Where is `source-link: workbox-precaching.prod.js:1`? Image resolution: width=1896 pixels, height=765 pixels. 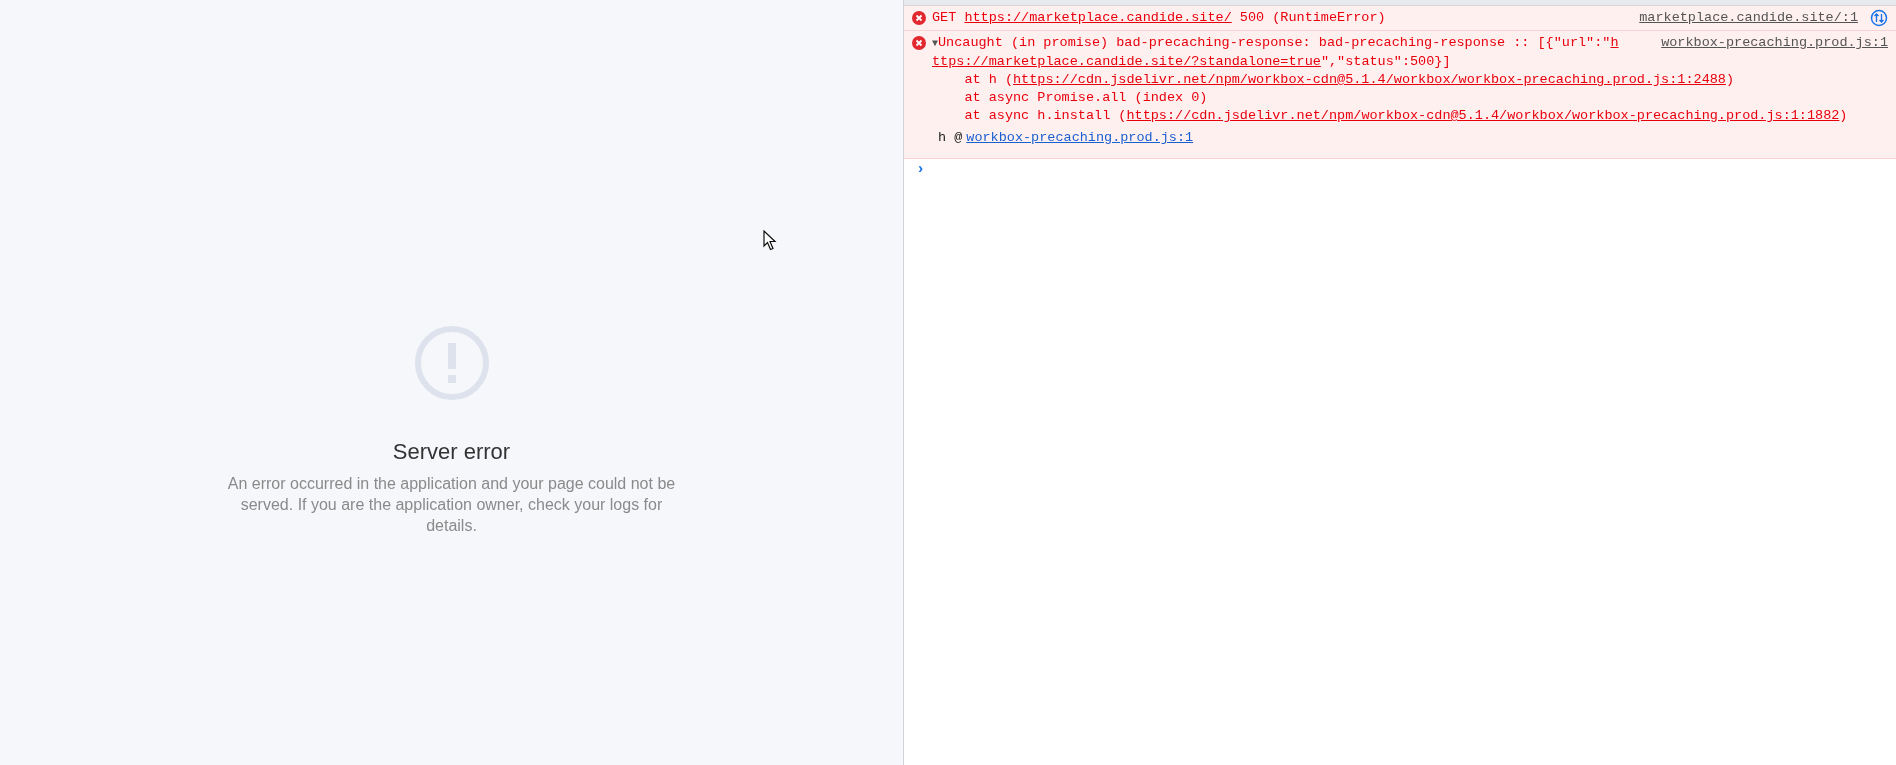 source-link: workbox-precaching.prod.js:1 is located at coordinates (1774, 43).